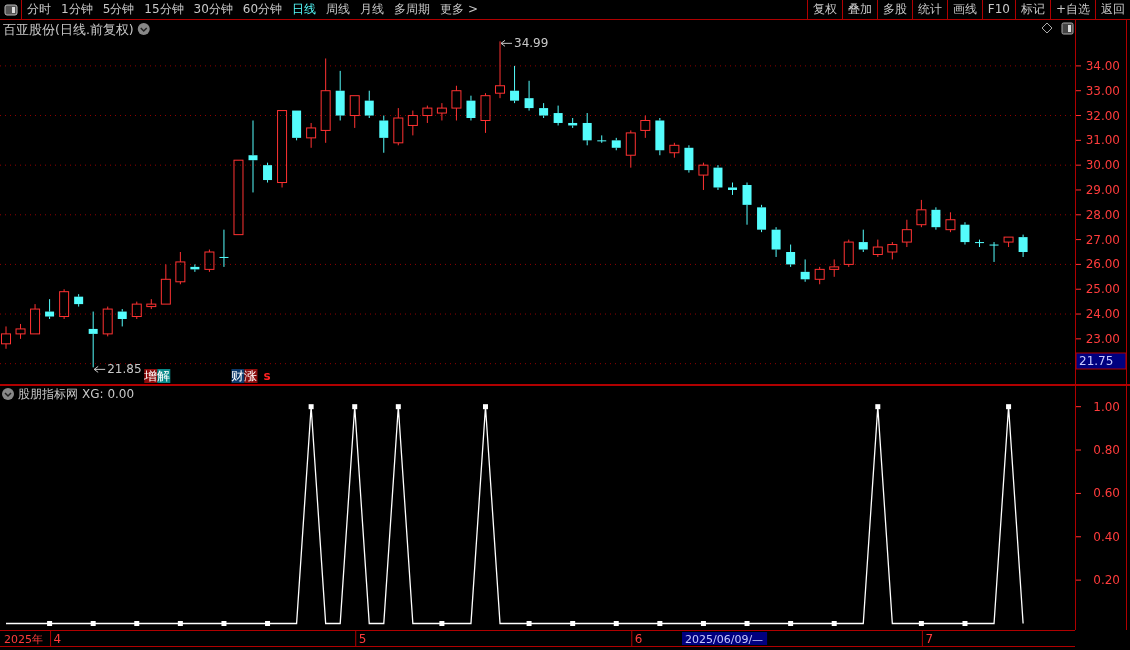  I want to click on axis-label: 25.00, so click(1102, 289).